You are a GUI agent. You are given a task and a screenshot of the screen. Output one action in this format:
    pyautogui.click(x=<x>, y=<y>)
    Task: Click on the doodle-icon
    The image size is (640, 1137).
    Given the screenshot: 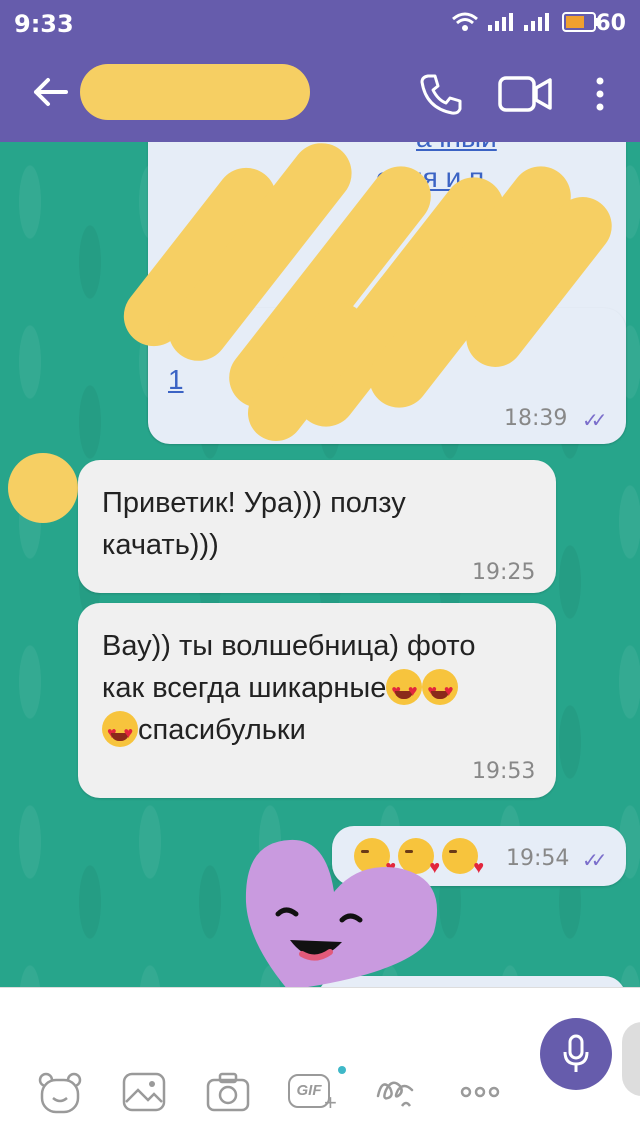 What is the action you would take?
    pyautogui.click(x=396, y=1092)
    